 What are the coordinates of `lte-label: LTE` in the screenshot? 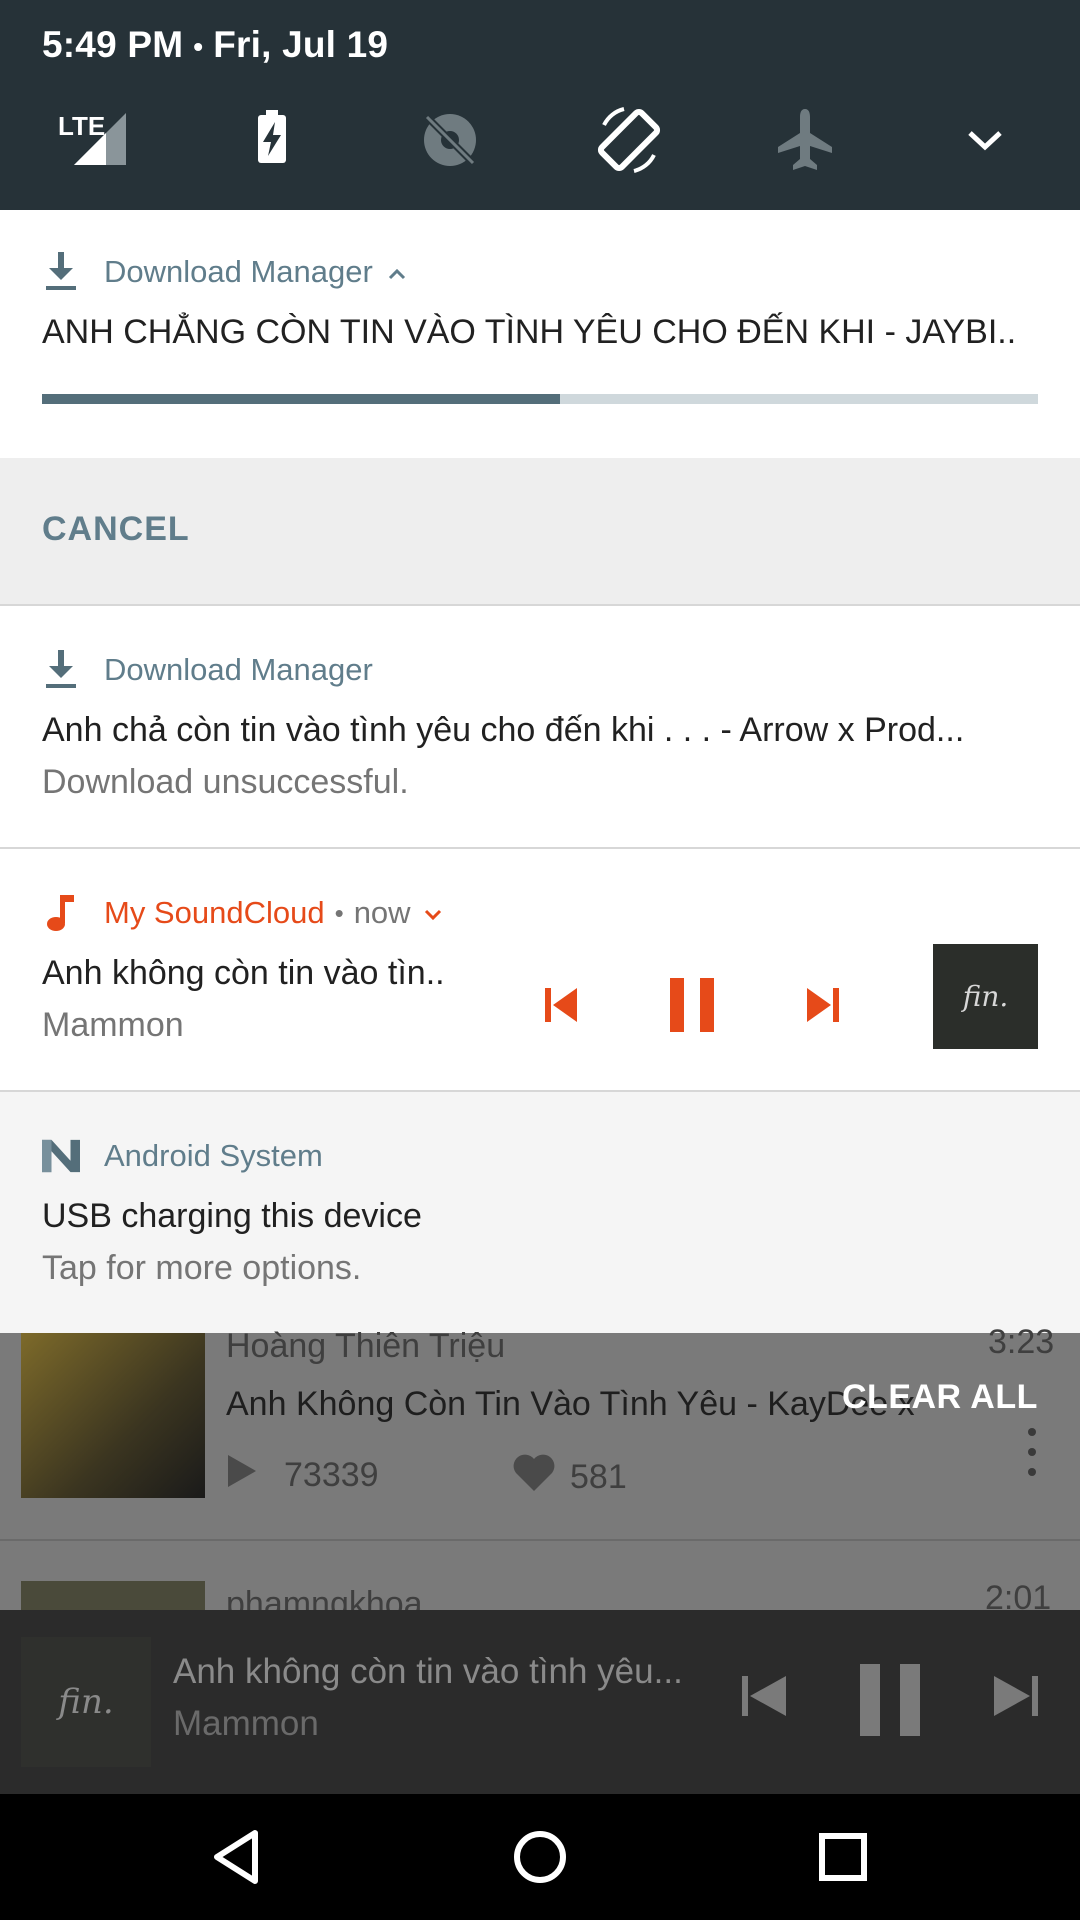 It's located at (82, 126).